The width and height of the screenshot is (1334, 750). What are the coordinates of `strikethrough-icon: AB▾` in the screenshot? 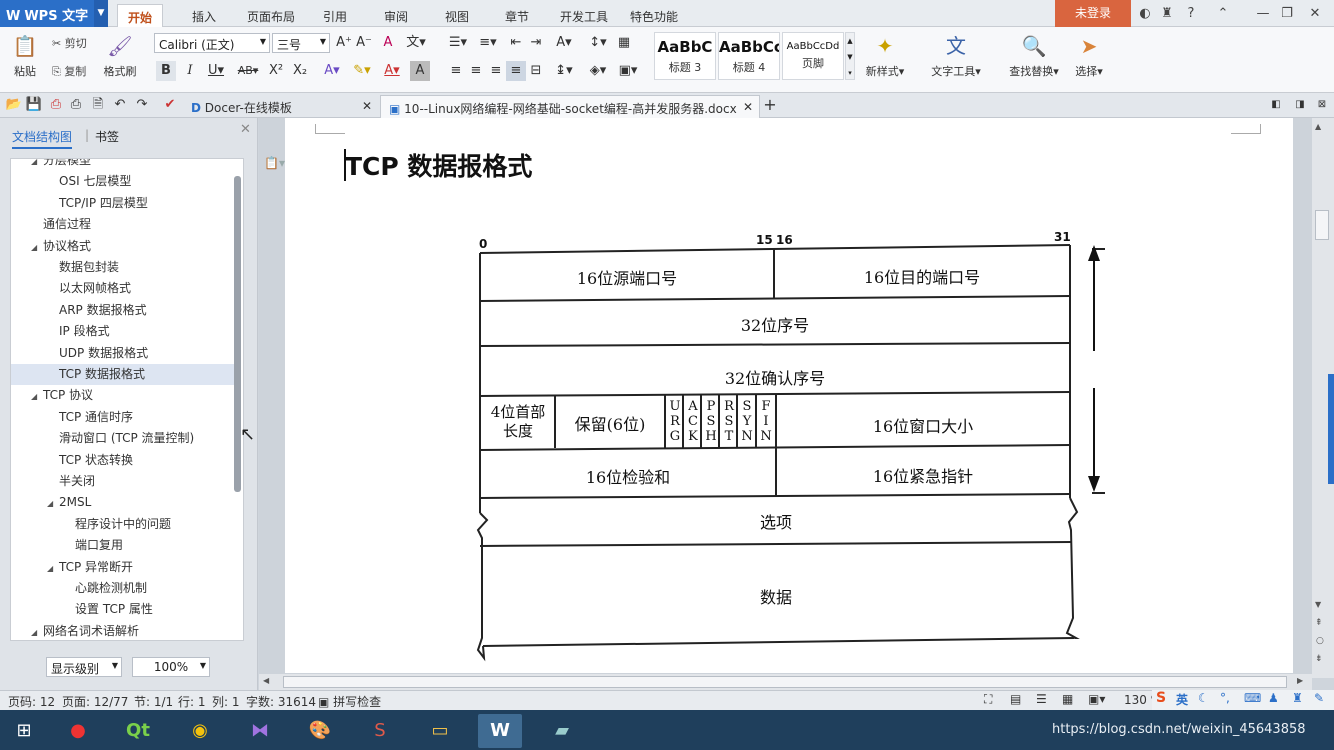 It's located at (248, 71).